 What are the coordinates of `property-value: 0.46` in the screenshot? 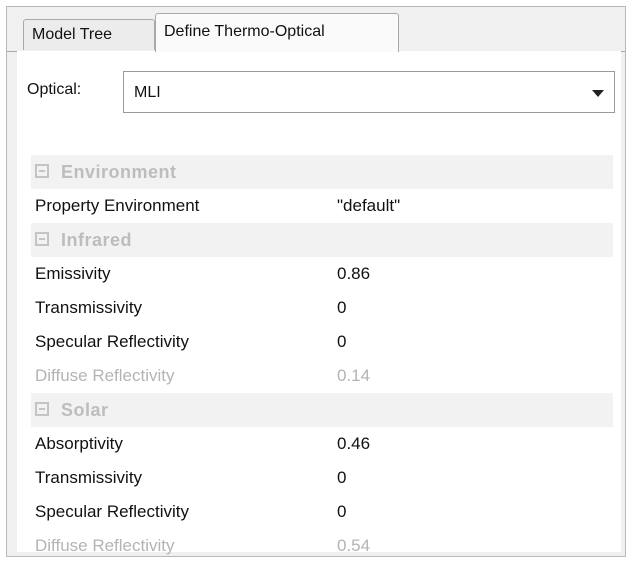 It's located at (353, 444).